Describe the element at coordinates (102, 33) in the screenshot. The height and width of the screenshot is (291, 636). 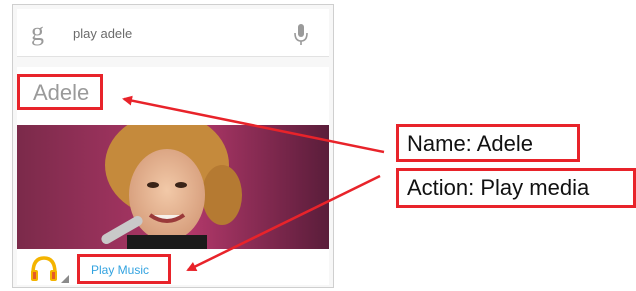
I see `search-query: play adele` at that location.